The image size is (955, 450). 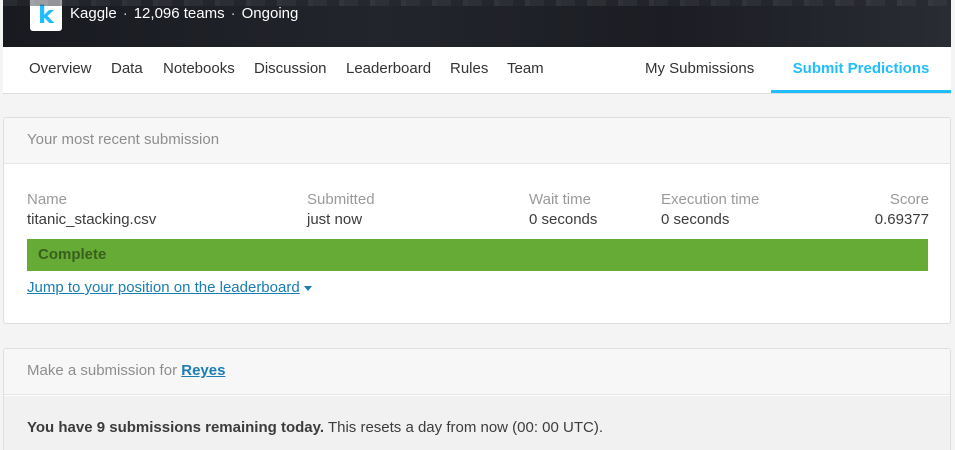 What do you see at coordinates (92, 219) in the screenshot?
I see `submission-filename: titanic_stacking.csv` at bounding box center [92, 219].